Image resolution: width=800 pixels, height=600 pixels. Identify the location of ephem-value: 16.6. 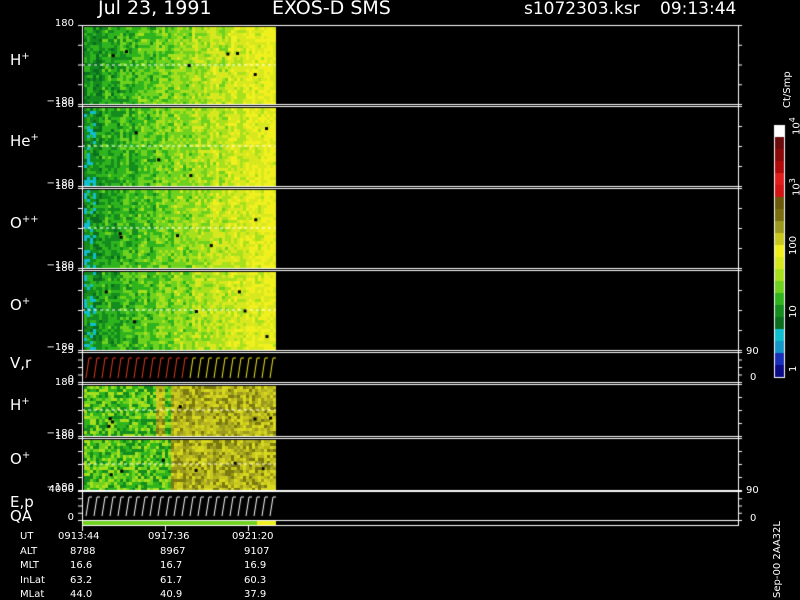
(81, 565).